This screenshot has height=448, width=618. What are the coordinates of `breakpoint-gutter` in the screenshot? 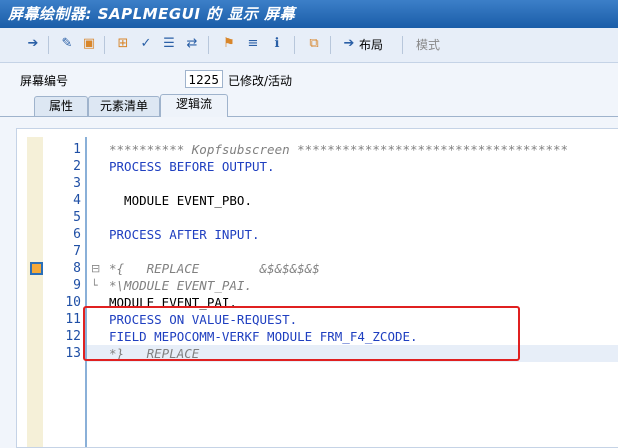 It's located at (35, 292).